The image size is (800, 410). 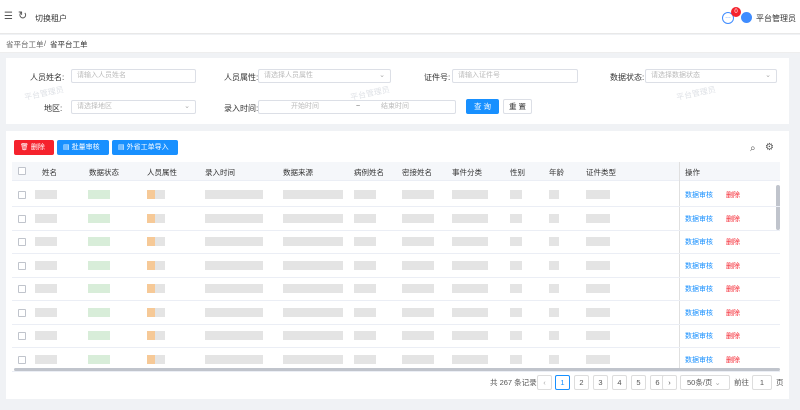 I want to click on breadcrumb-current: 省平台工单, so click(x=69, y=44).